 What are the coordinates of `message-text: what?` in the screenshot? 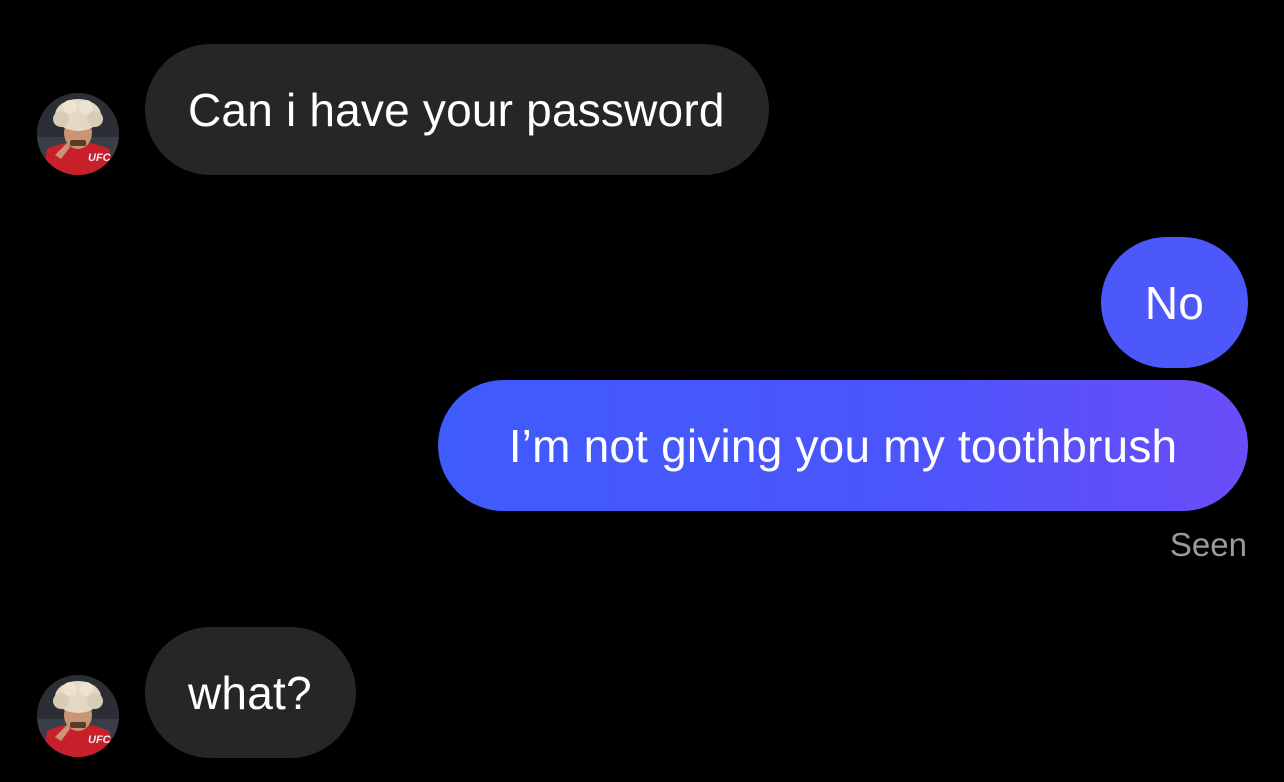 It's located at (250, 692).